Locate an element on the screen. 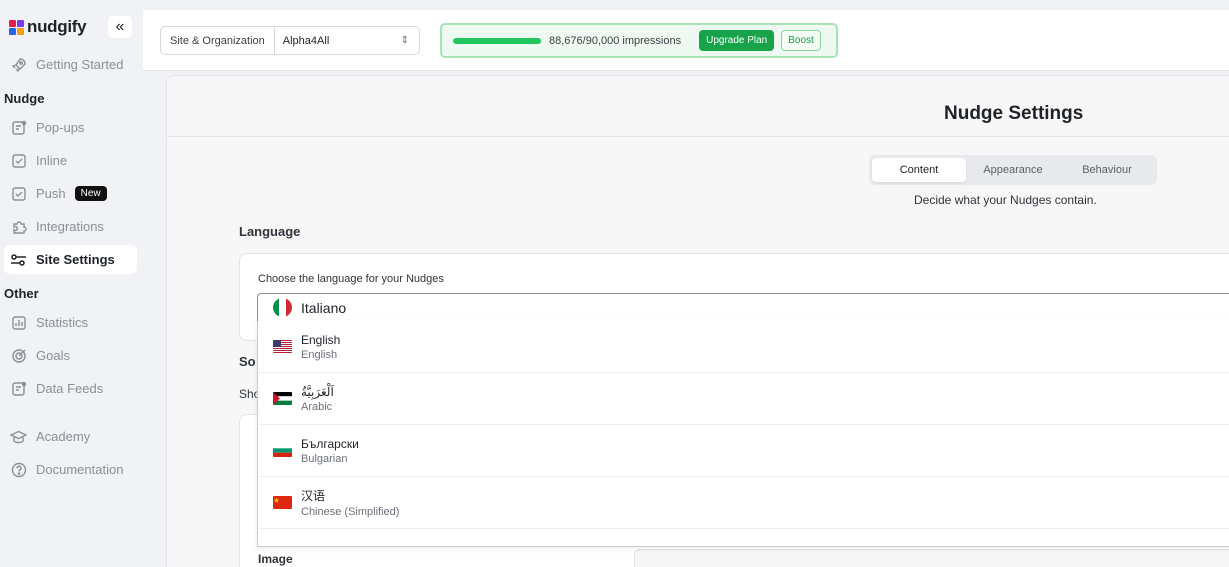 This screenshot has width=1229, height=567. collapse-sidebar-button: « is located at coordinates (120, 27).